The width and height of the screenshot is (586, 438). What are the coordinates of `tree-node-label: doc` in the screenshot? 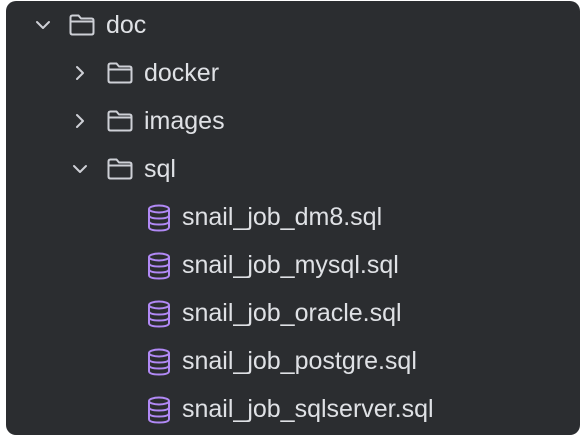 It's located at (126, 25).